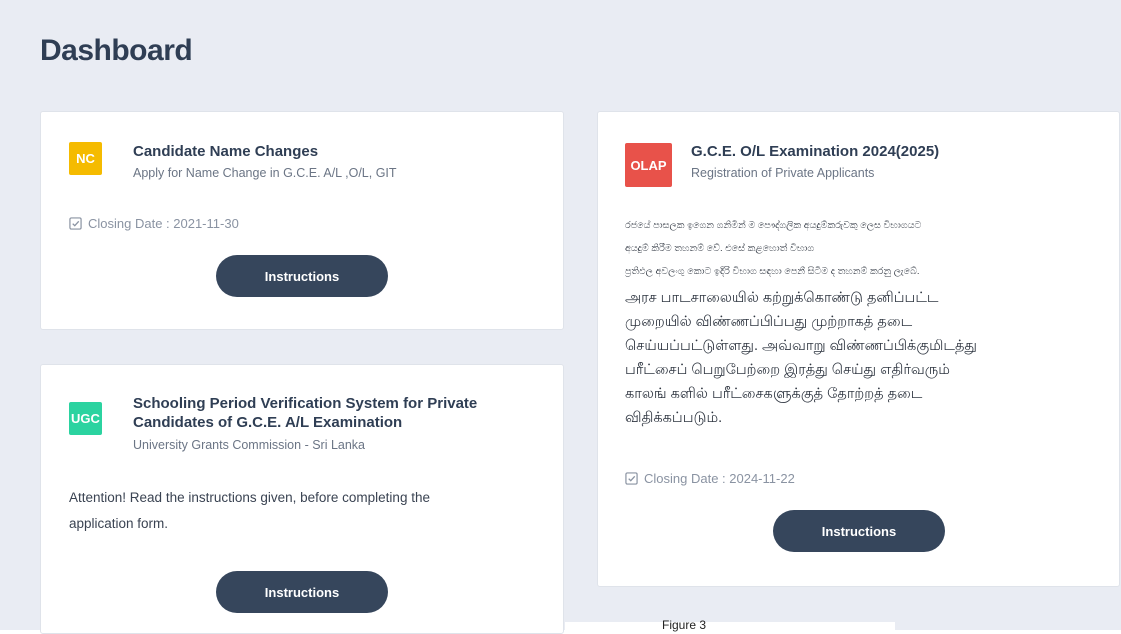 The height and width of the screenshot is (634, 1121). Describe the element at coordinates (719, 478) in the screenshot. I see `closing-date-text: Closing Date : 2024-11-22` at that location.